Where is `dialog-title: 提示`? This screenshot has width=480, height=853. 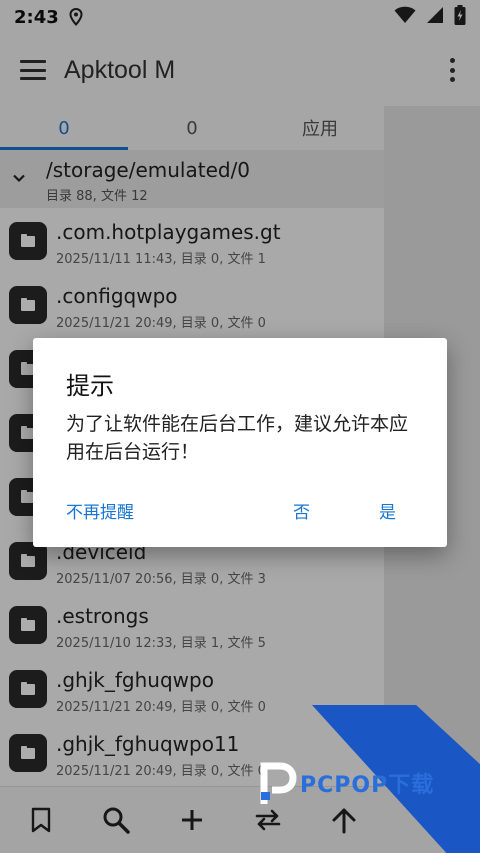
dialog-title: 提示 is located at coordinates (90, 386).